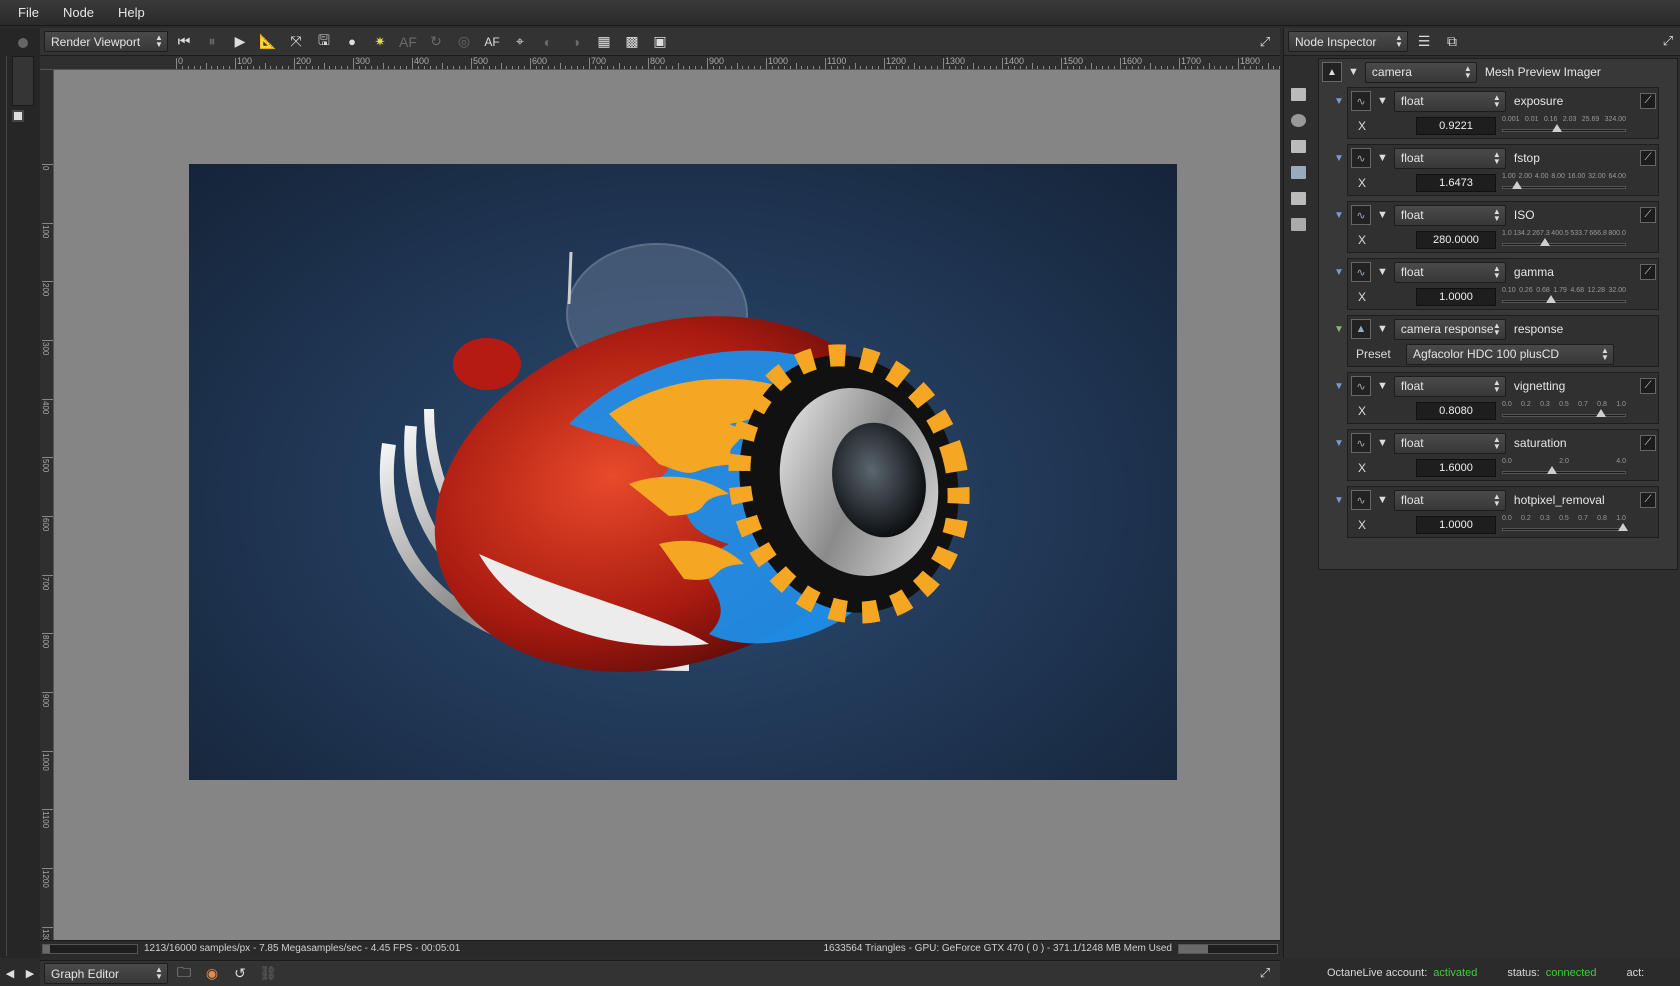 The height and width of the screenshot is (986, 1680). Describe the element at coordinates (131, 12) in the screenshot. I see `menu-help: Help` at that location.